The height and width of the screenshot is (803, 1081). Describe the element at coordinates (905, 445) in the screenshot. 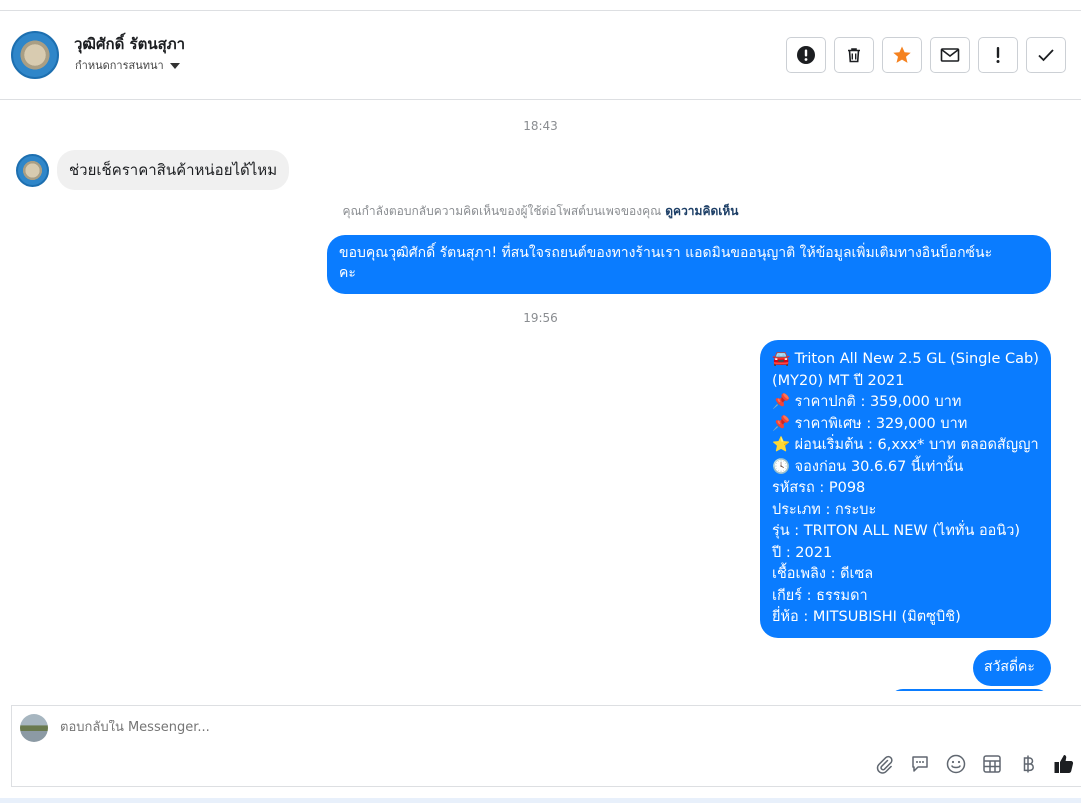

I see `installment-line: ⭐ ผ่อนเริ่มต้น : 6,xxx* บาท ตลอดสัญญา` at that location.